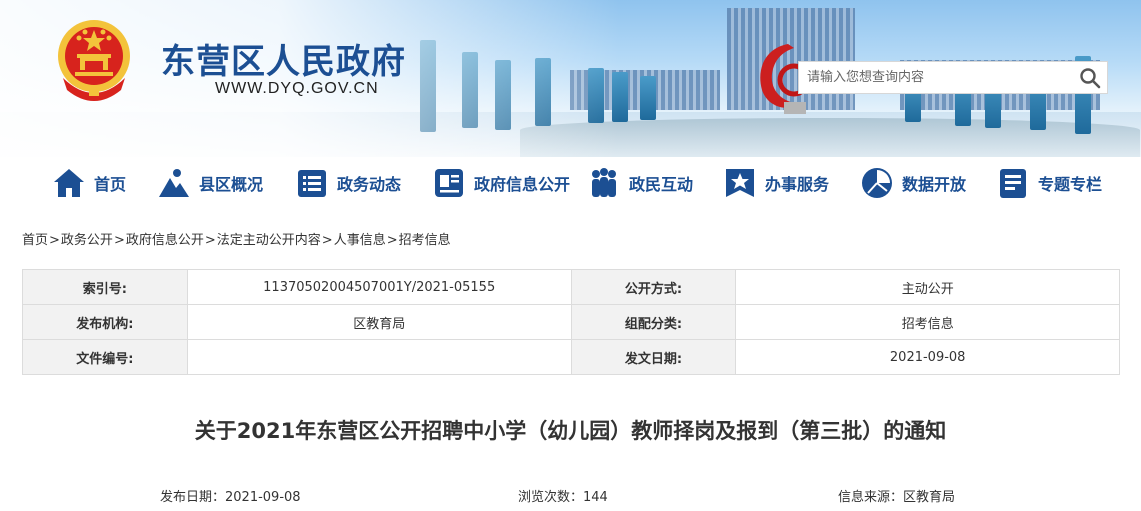 The width and height of the screenshot is (1141, 511). I want to click on info-value: 2021-09-08, so click(927, 357).